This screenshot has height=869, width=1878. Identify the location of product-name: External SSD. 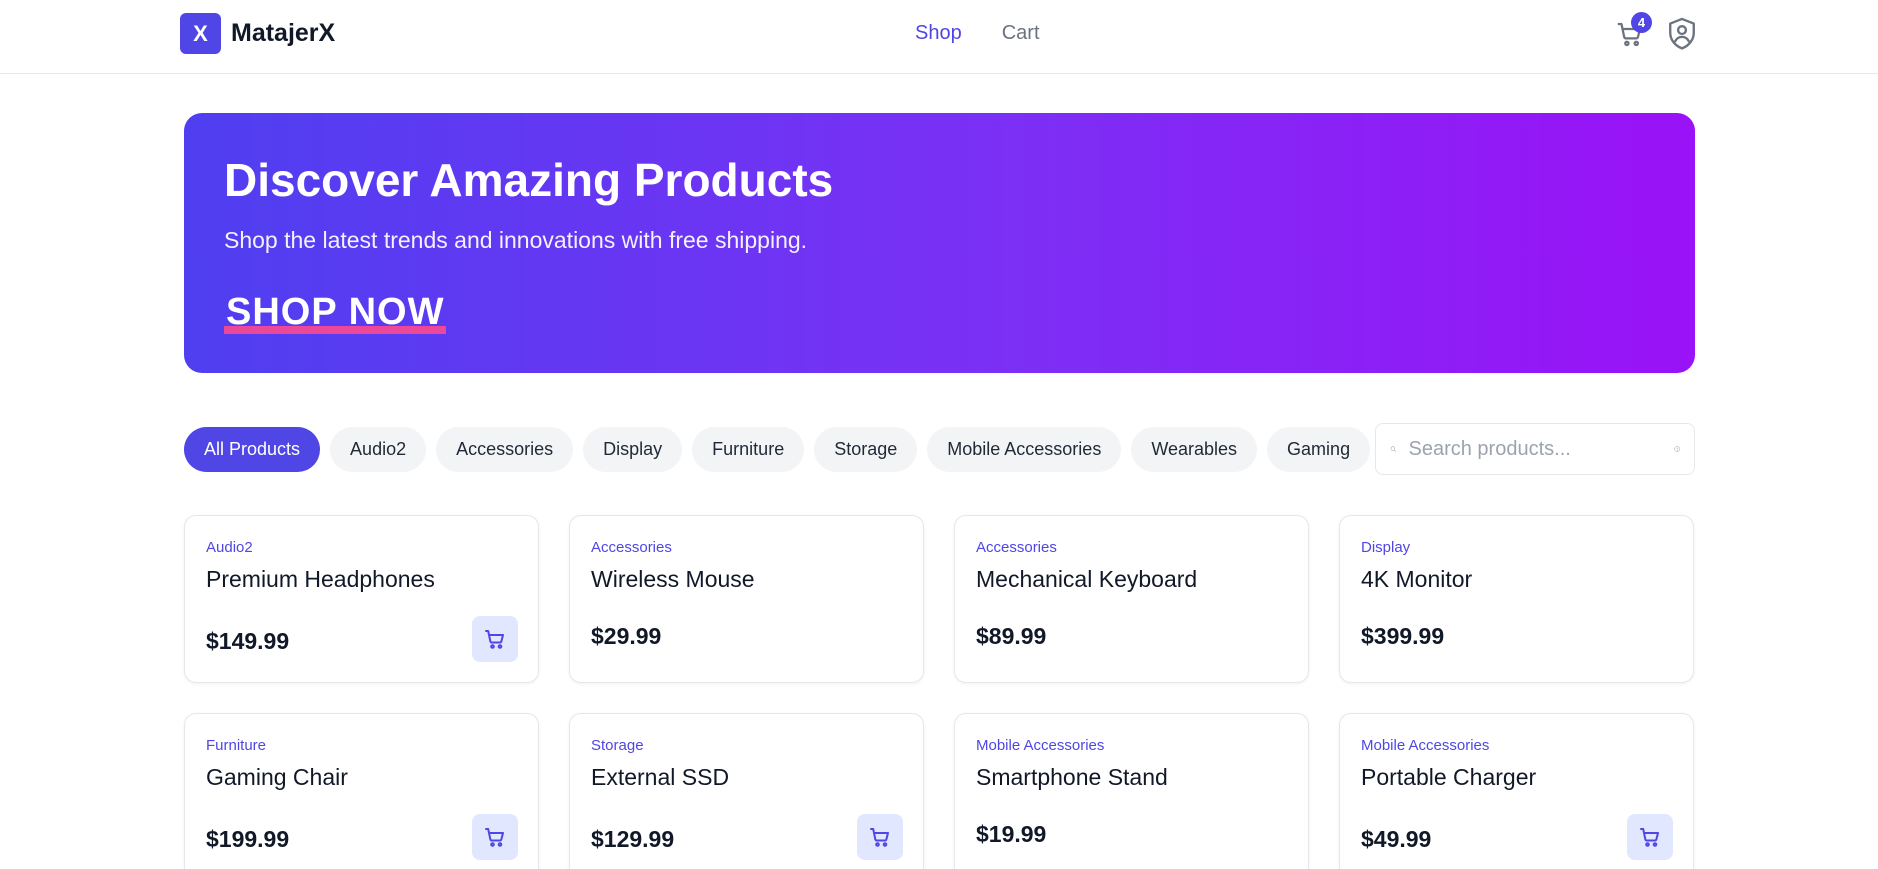
(660, 777).